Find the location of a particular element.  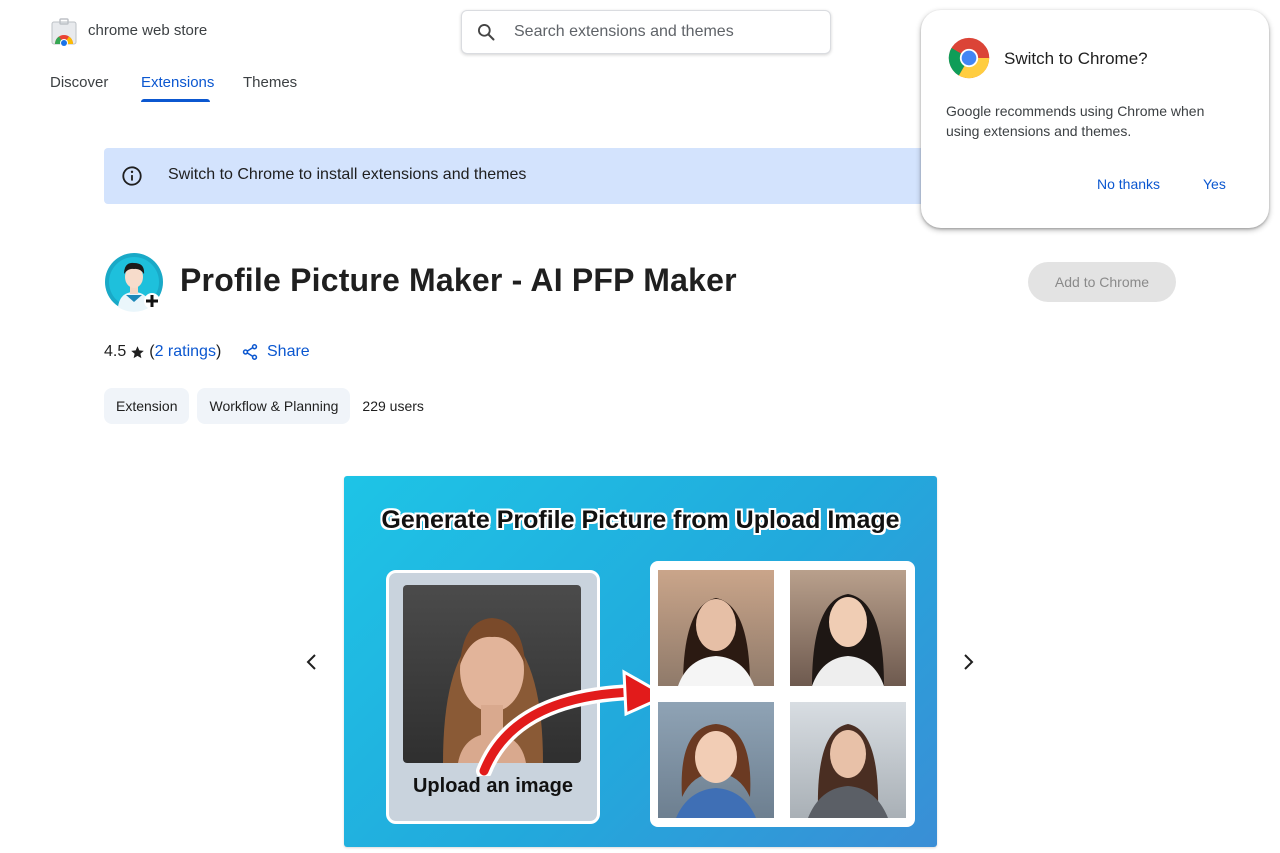

share-icon is located at coordinates (250, 352).